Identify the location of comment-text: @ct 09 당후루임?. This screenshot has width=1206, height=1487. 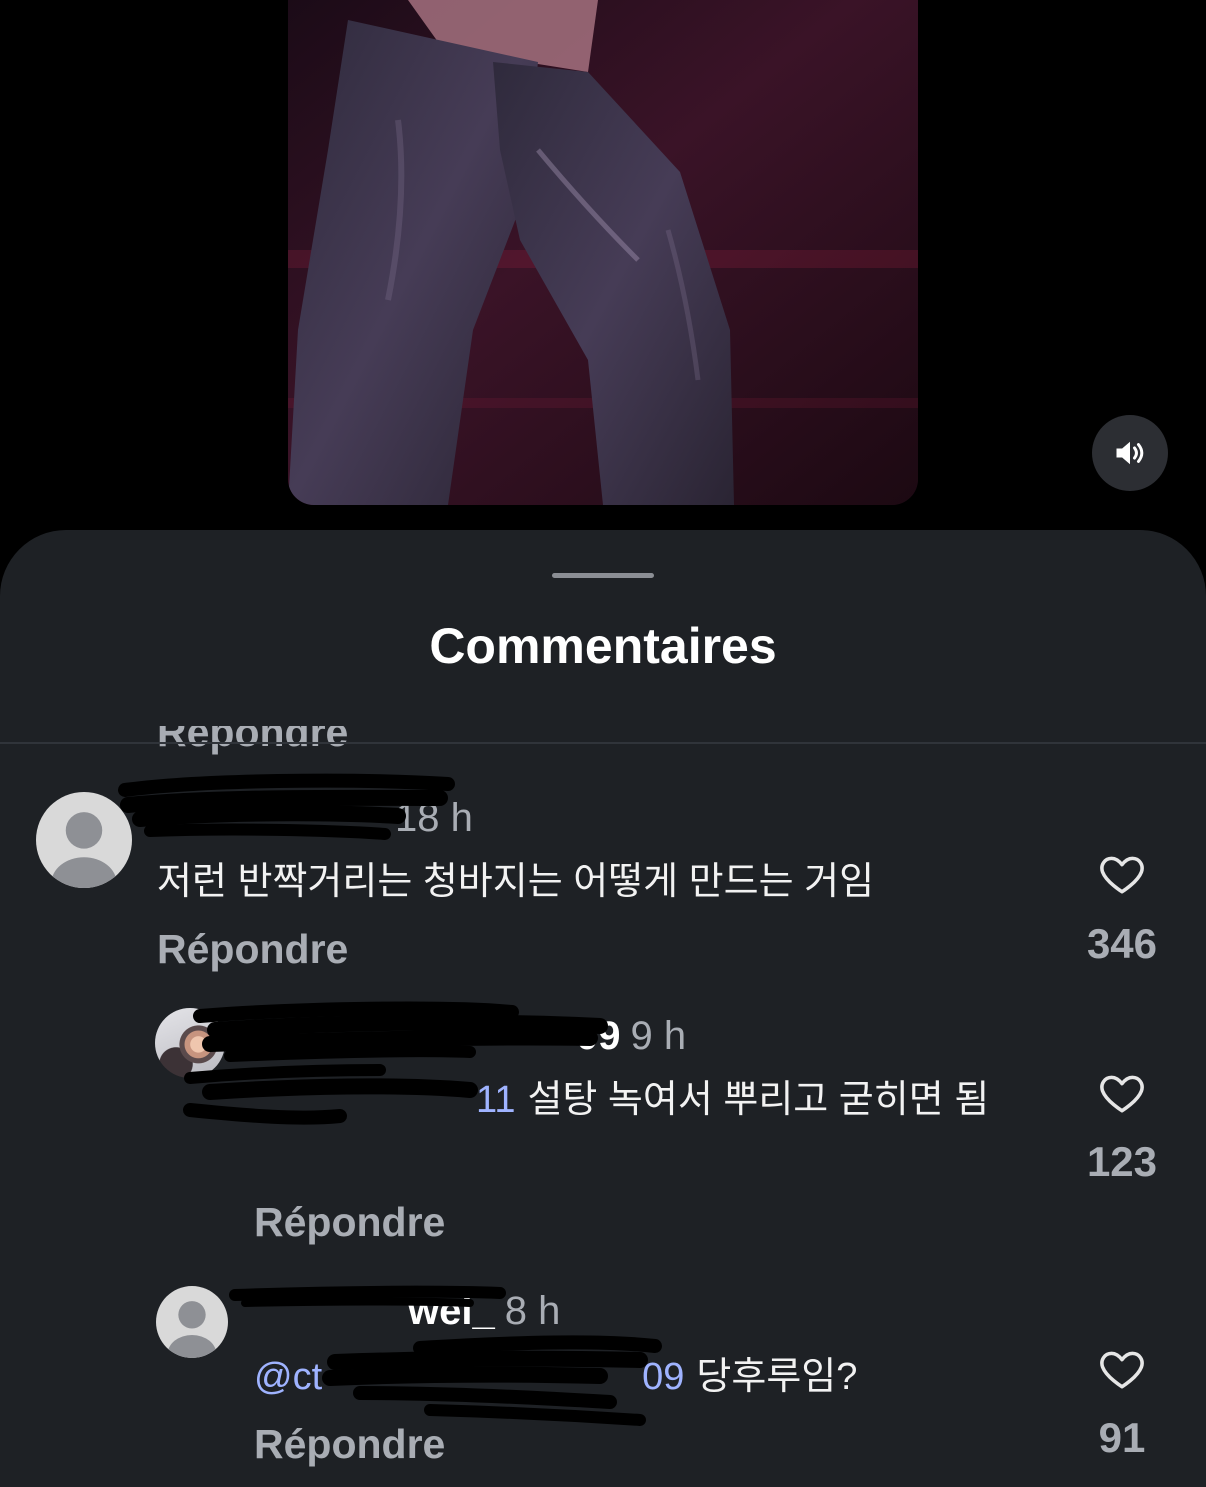
(649, 1377).